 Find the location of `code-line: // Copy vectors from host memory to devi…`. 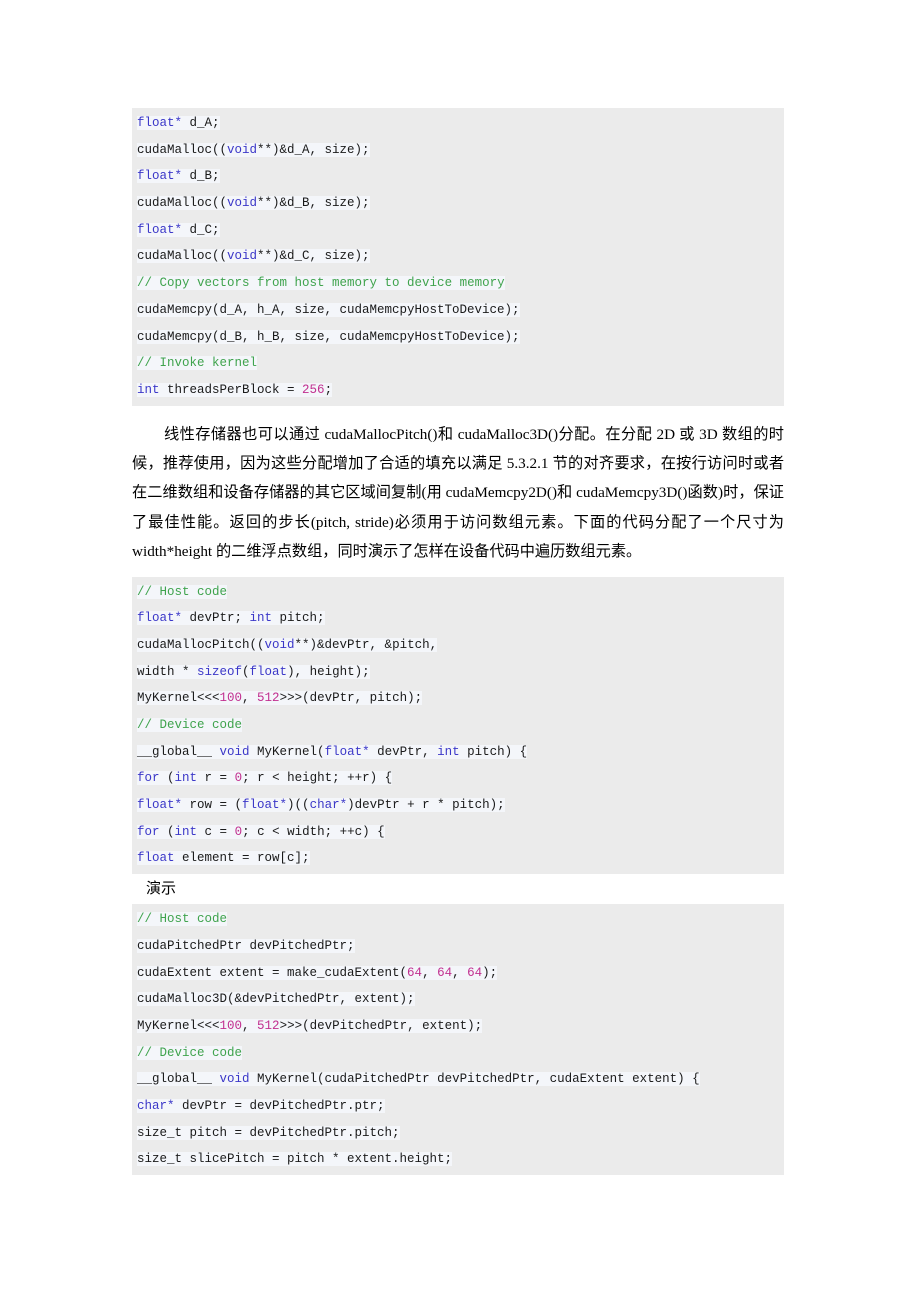

code-line: // Copy vectors from host memory to devi… is located at coordinates (458, 283).